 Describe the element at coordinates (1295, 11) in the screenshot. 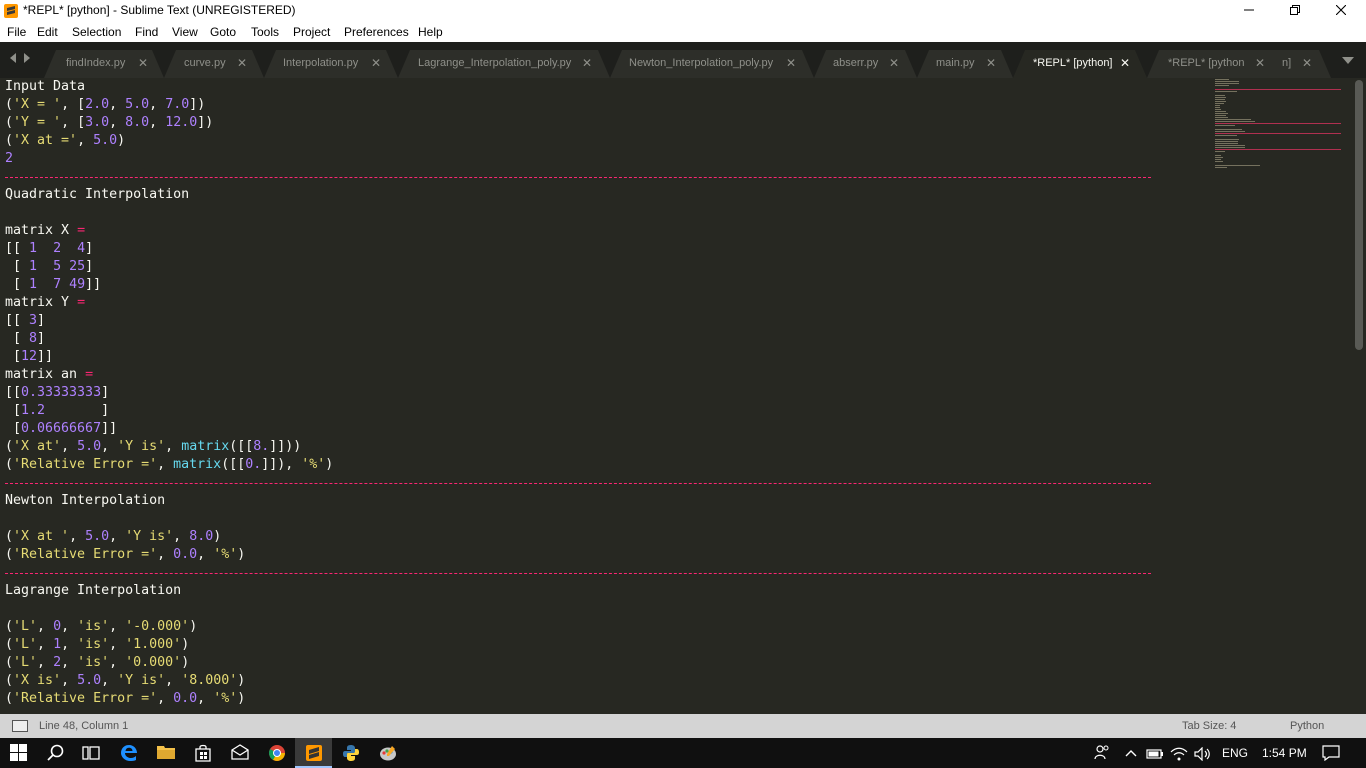

I see `restore-button` at that location.